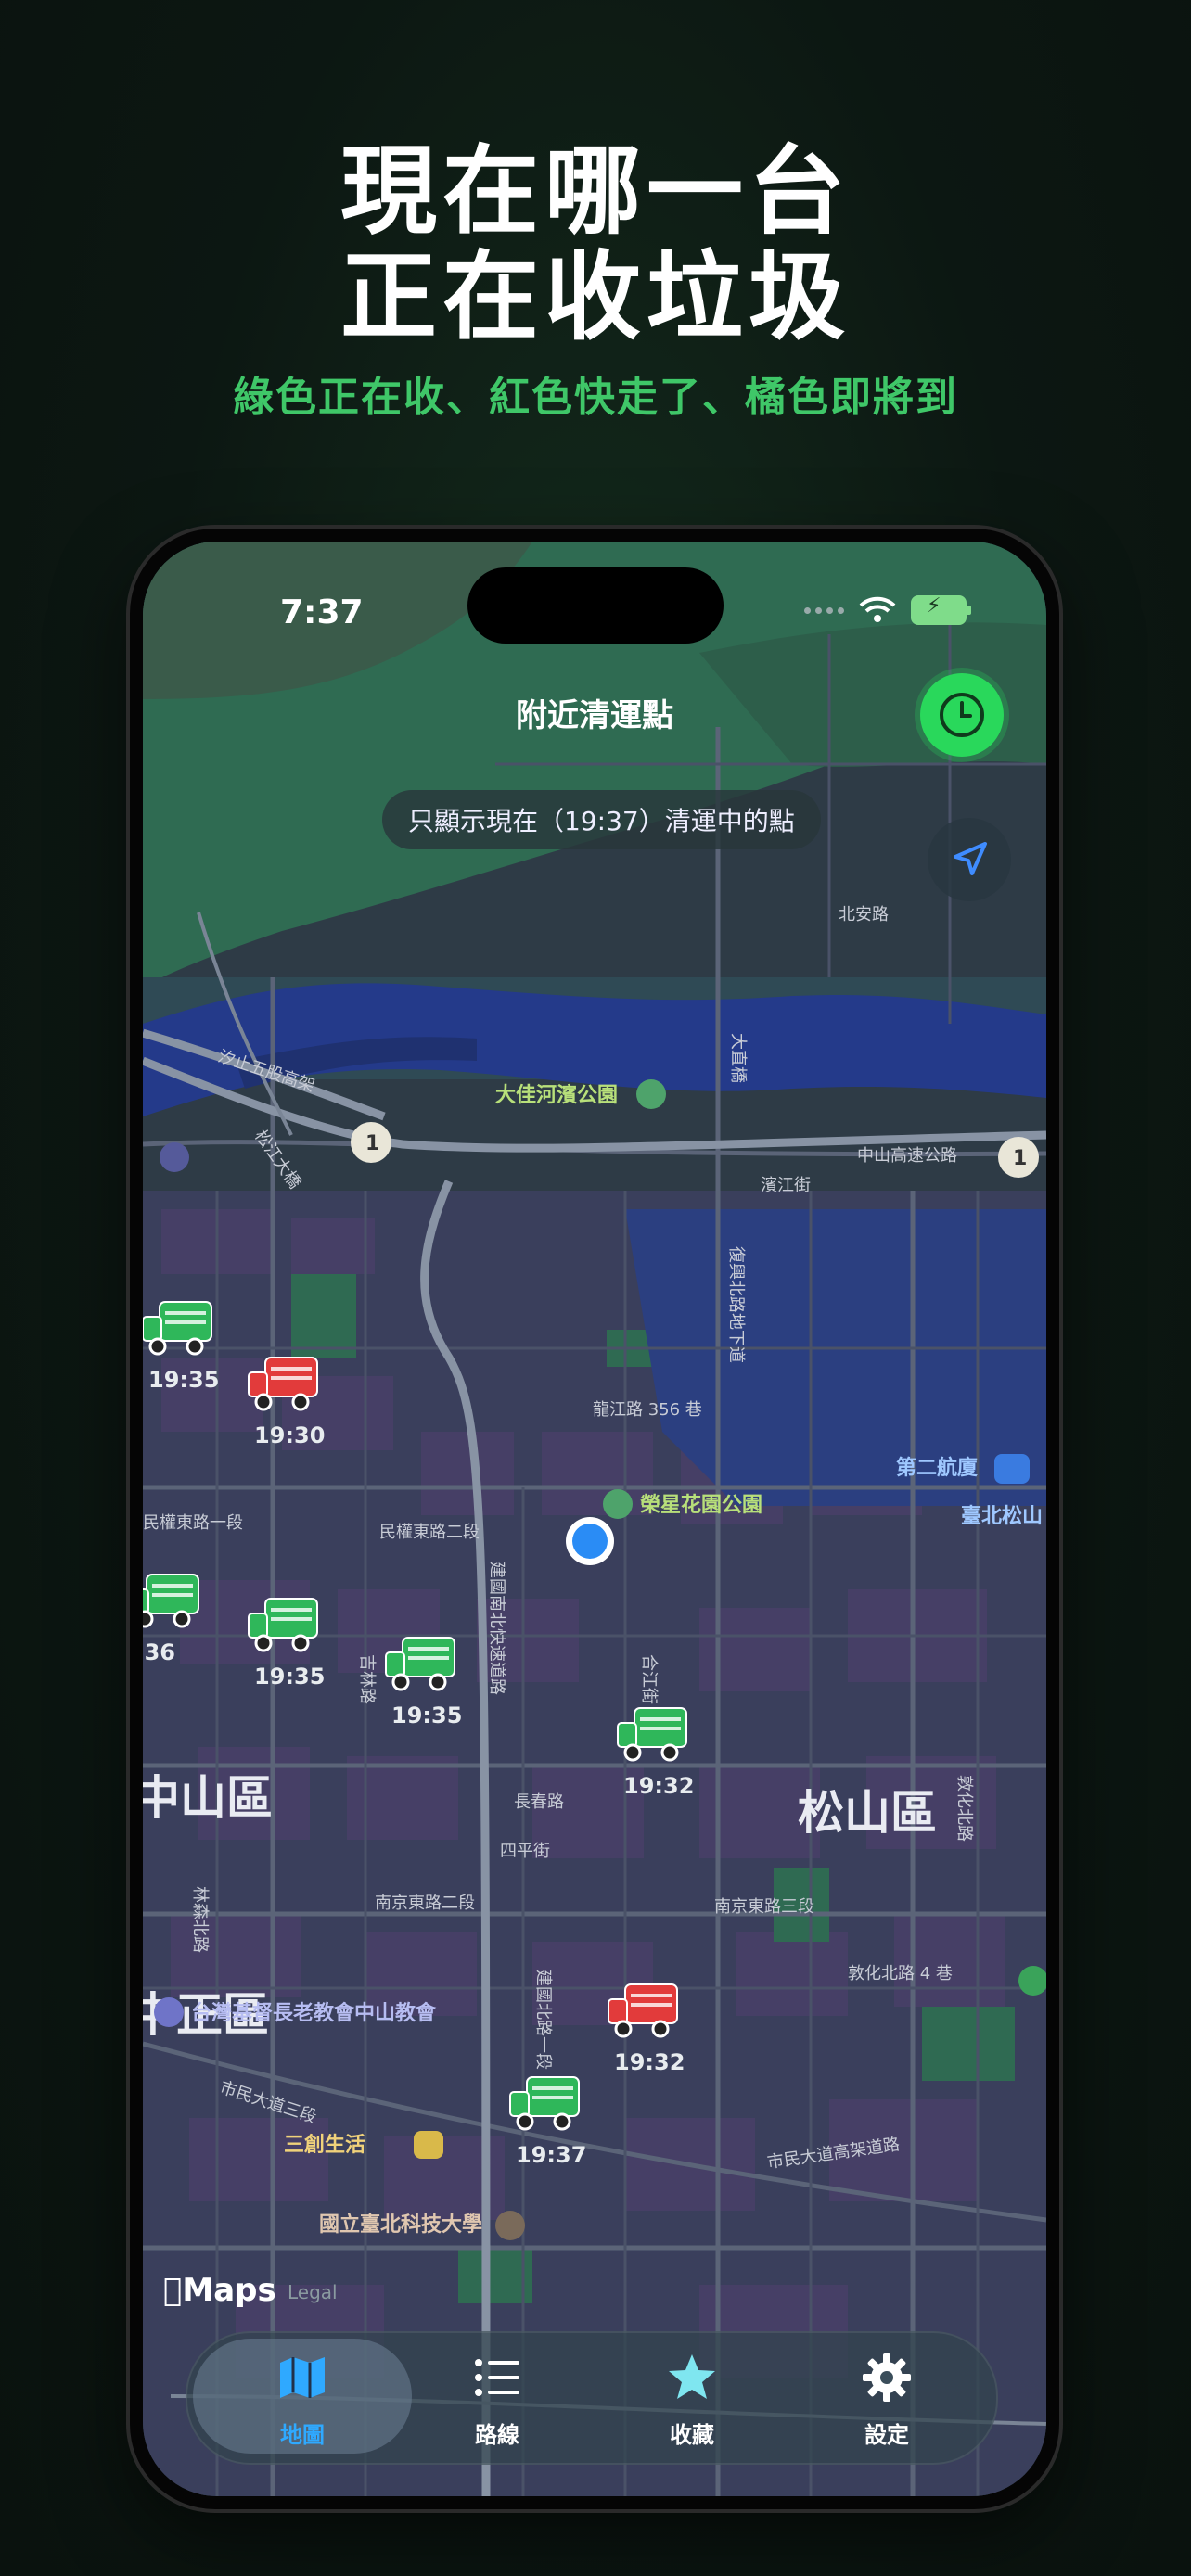 This screenshot has height=2576, width=1191. What do you see at coordinates (497, 1628) in the screenshot?
I see `road-label: 建國南北快速道路` at bounding box center [497, 1628].